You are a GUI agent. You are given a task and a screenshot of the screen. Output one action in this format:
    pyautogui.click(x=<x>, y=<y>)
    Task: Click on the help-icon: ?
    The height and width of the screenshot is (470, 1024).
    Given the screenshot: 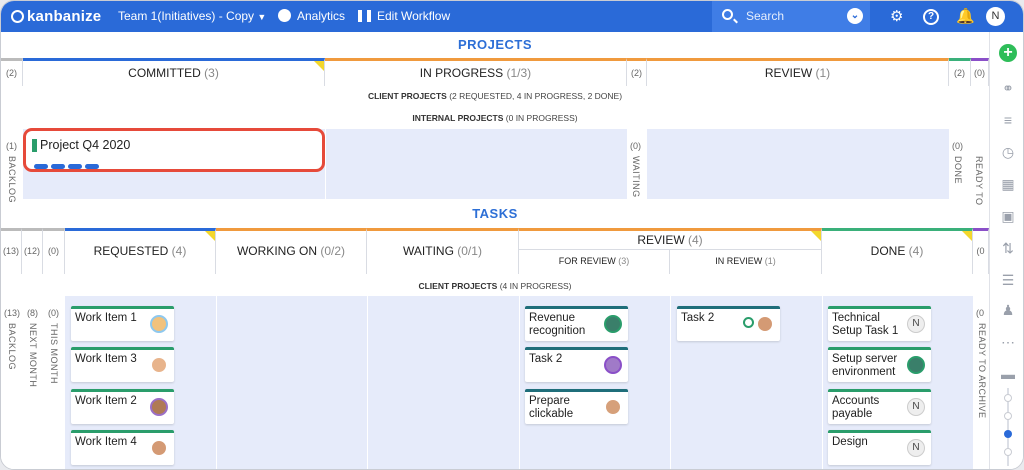 What is the action you would take?
    pyautogui.click(x=931, y=16)
    